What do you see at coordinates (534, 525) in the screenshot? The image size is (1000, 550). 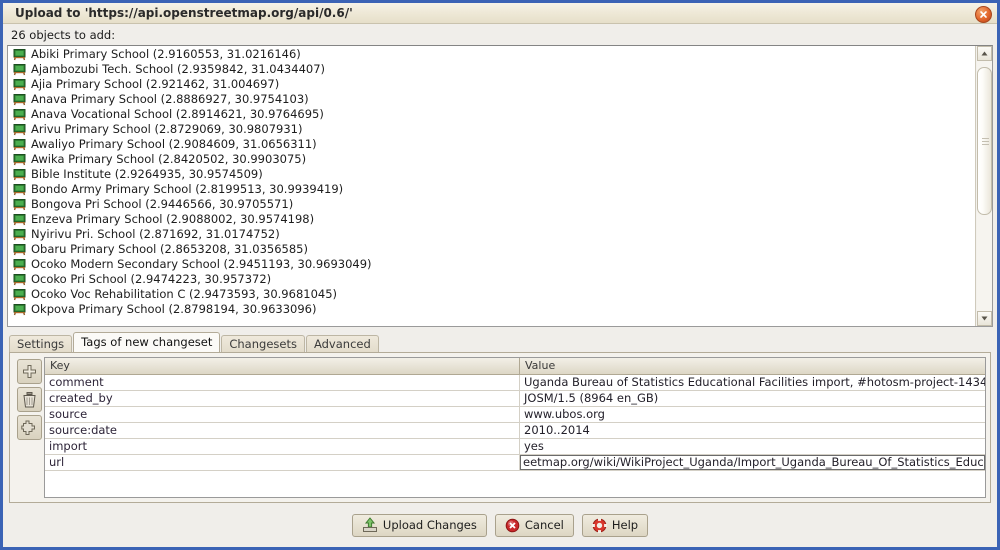 I see `cancel-button: Cancel` at bounding box center [534, 525].